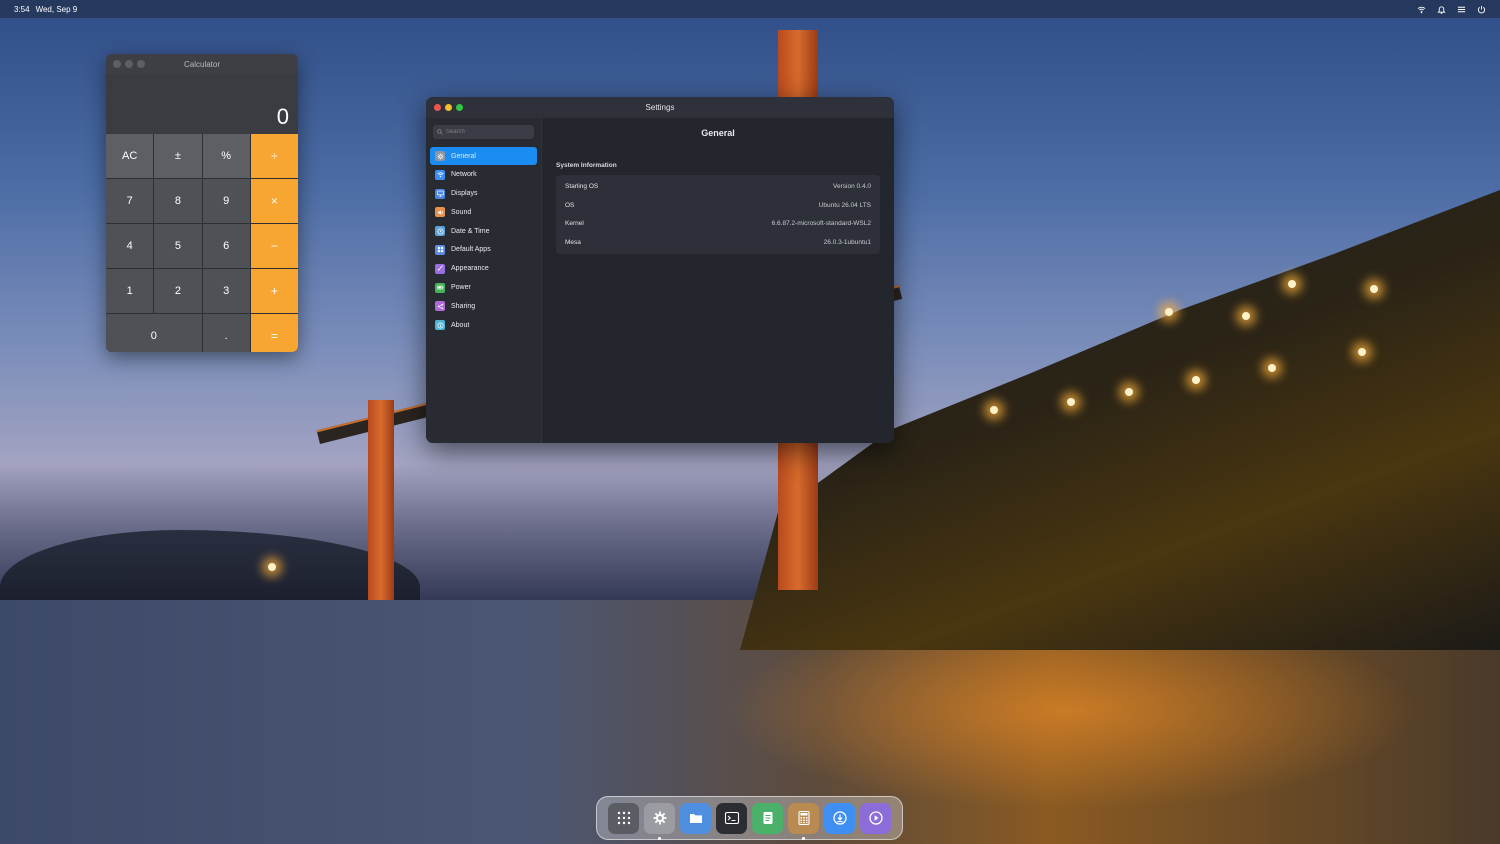 This screenshot has height=844, width=1500. Describe the element at coordinates (22, 9) in the screenshot. I see `clock-time: 3:54` at that location.